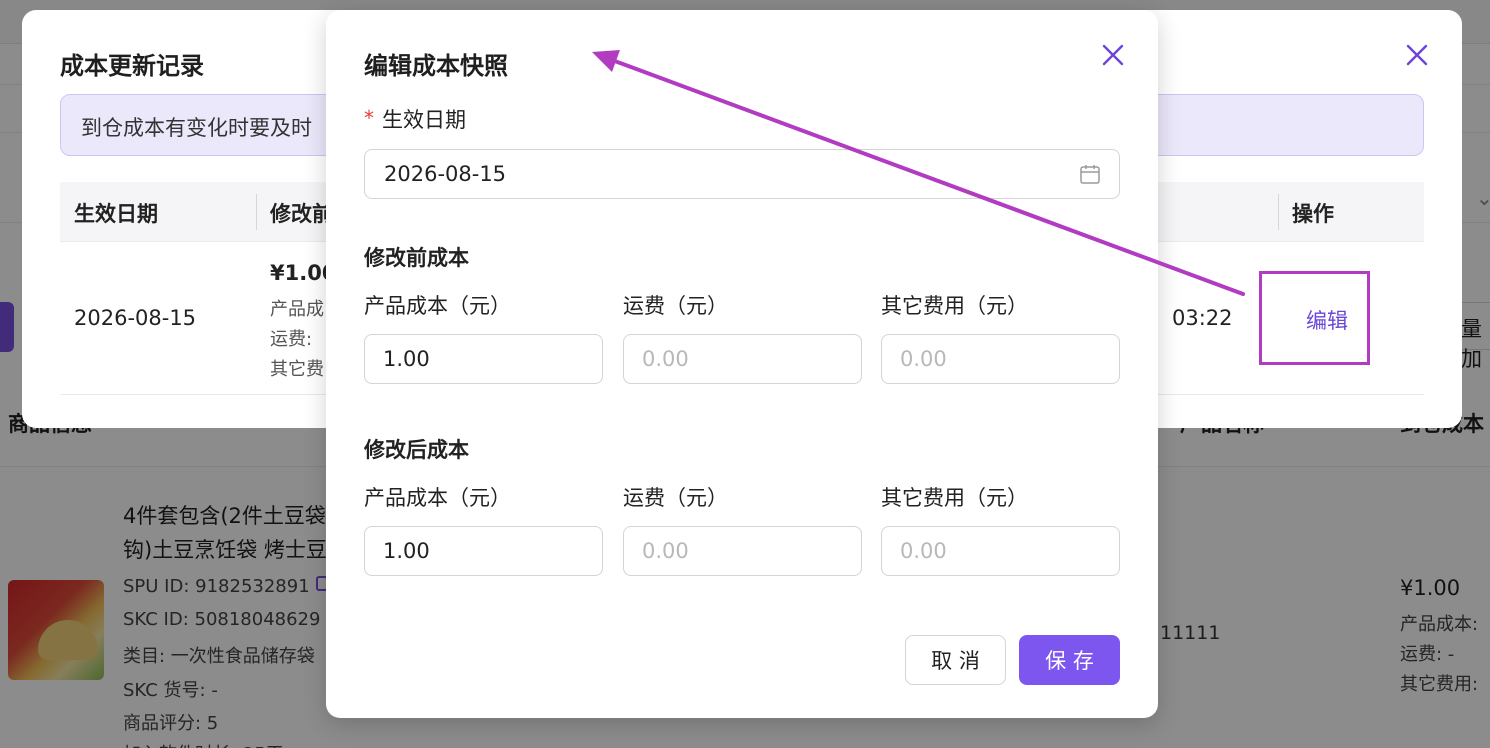  Describe the element at coordinates (416, 258) in the screenshot. I see `before-cost-section-title: 修改前成本` at that location.